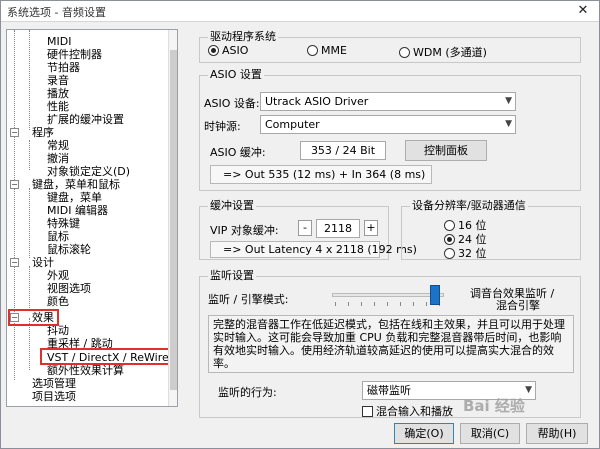  What do you see at coordinates (292, 124) in the screenshot?
I see `clock-source-value: Computer` at bounding box center [292, 124].